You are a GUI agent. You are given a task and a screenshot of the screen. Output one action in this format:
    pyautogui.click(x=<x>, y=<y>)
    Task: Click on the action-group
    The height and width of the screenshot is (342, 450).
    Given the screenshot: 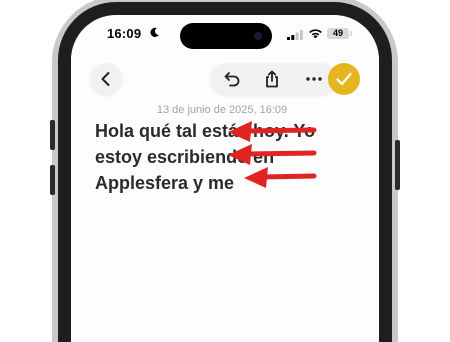 What is the action you would take?
    pyautogui.click(x=273, y=79)
    